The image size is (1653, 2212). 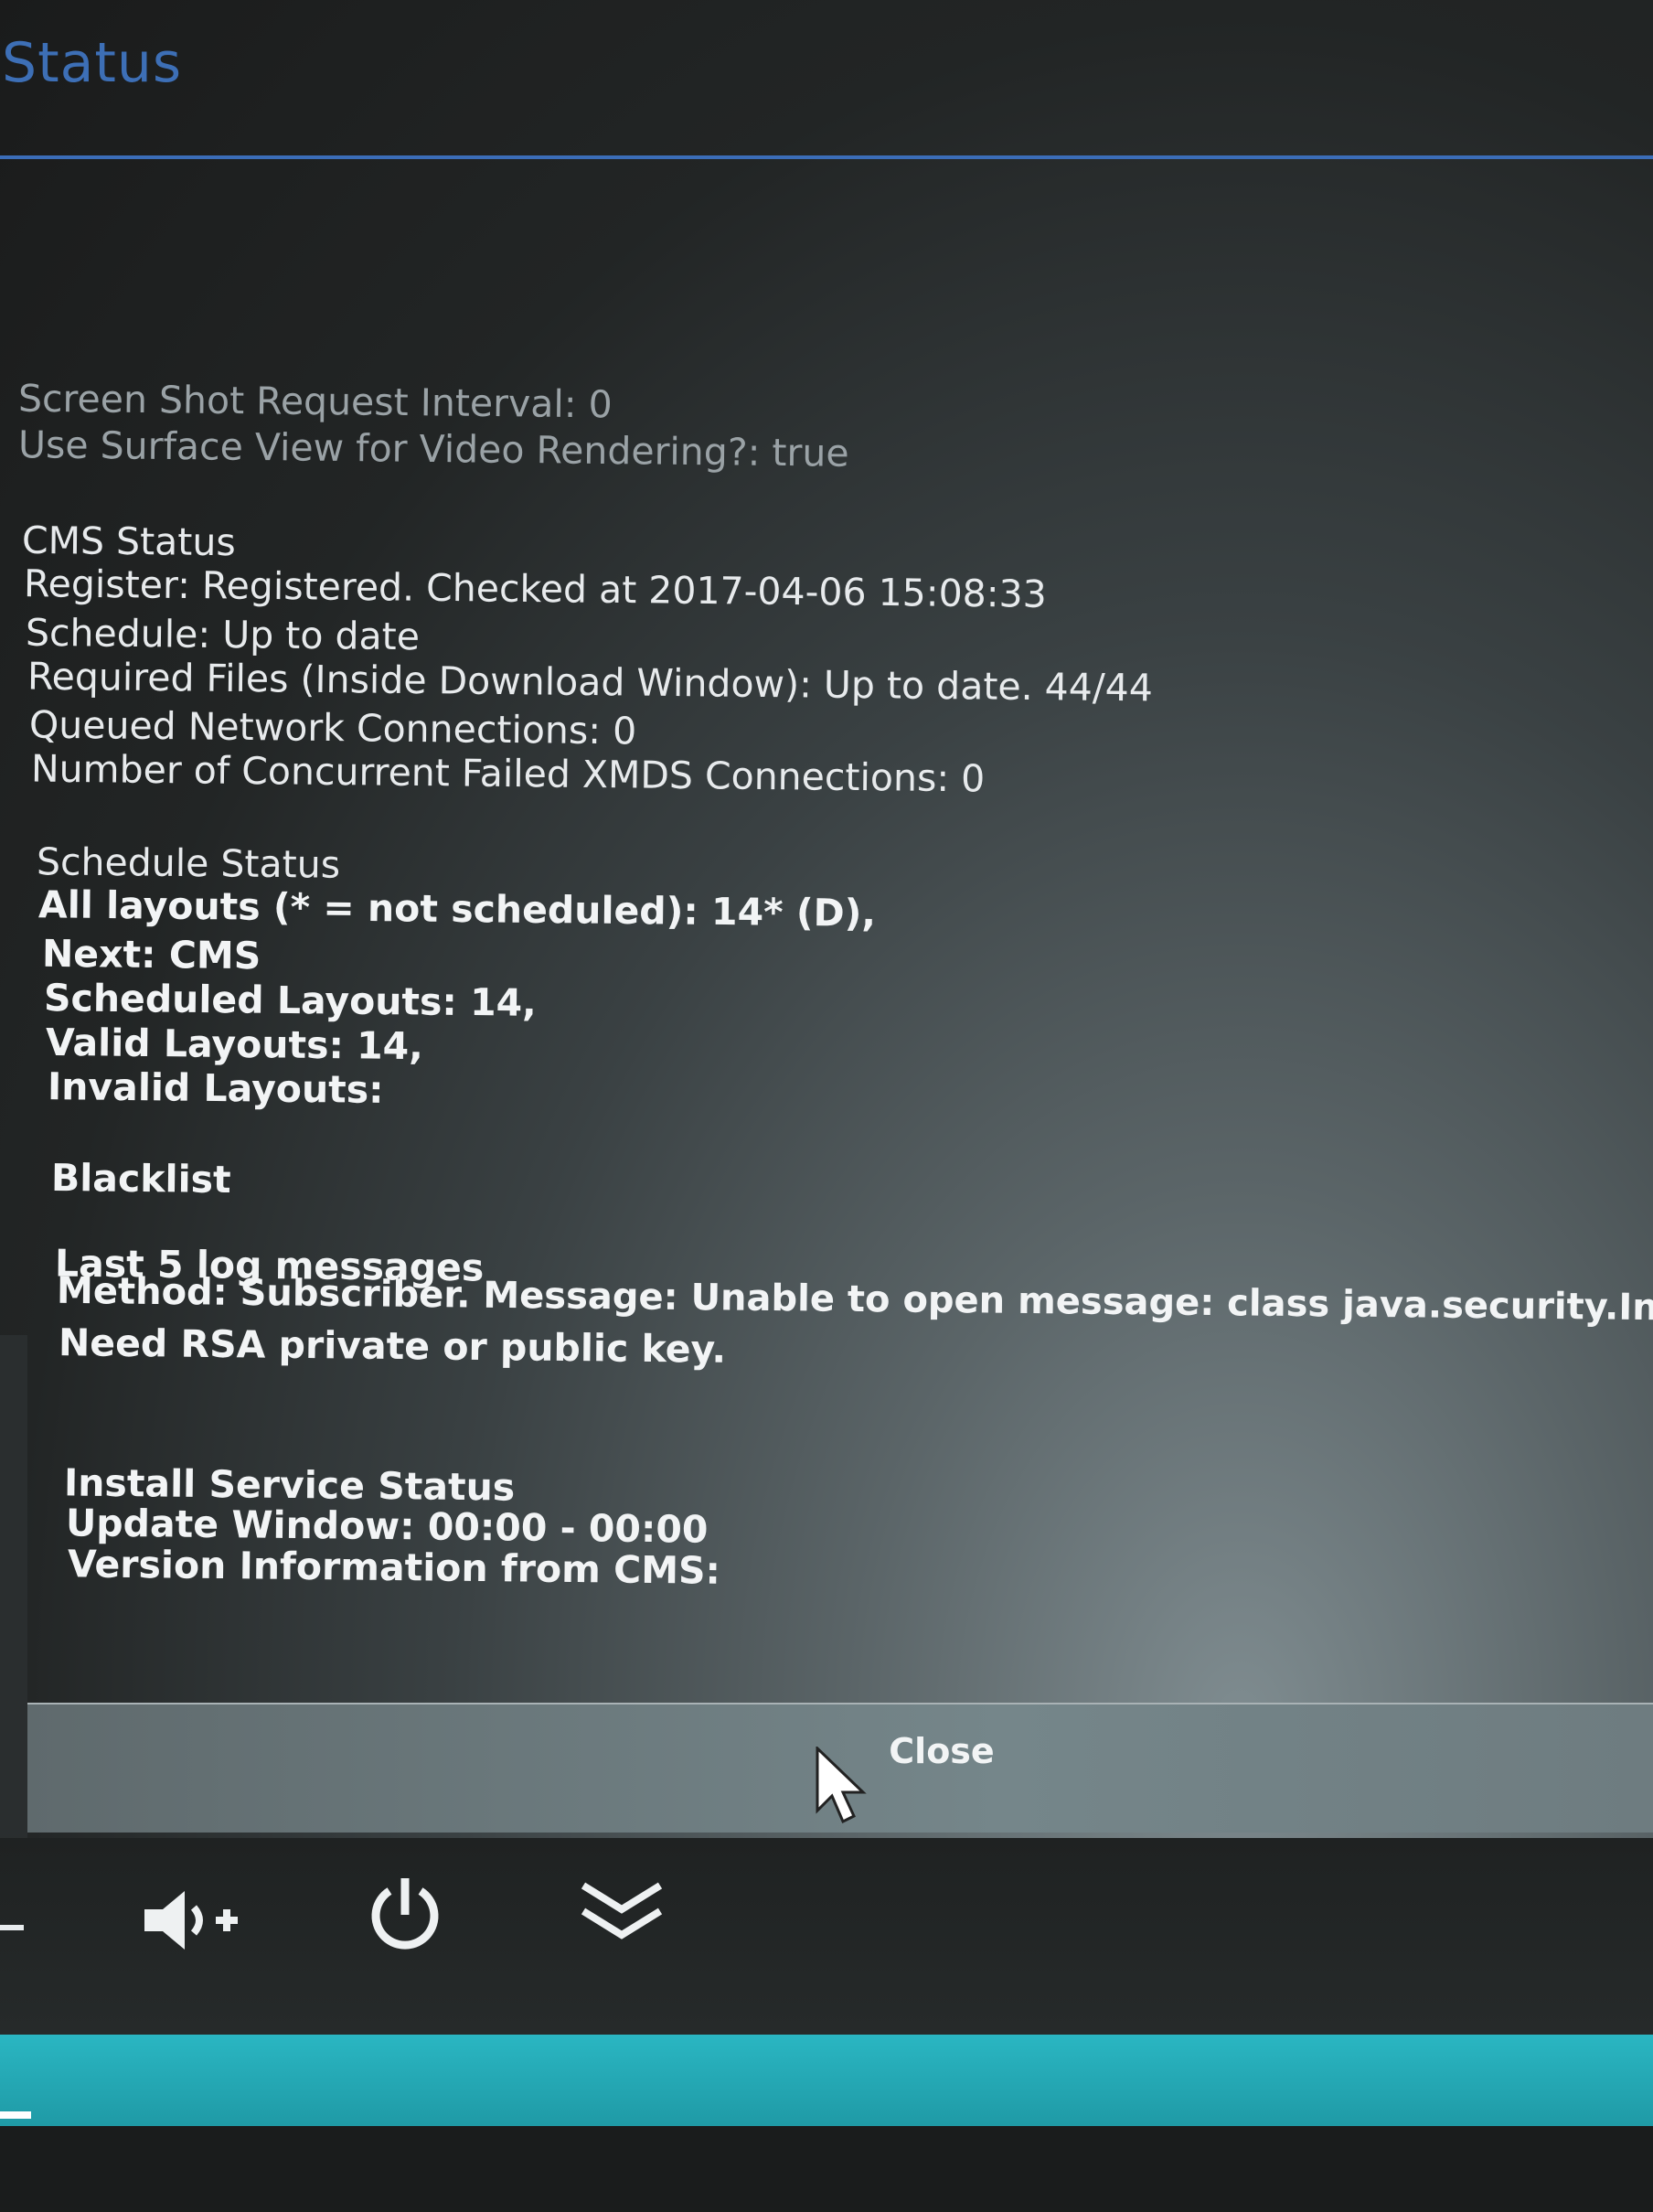 I want to click on blacklist-heading: Blacklist, so click(x=141, y=1179).